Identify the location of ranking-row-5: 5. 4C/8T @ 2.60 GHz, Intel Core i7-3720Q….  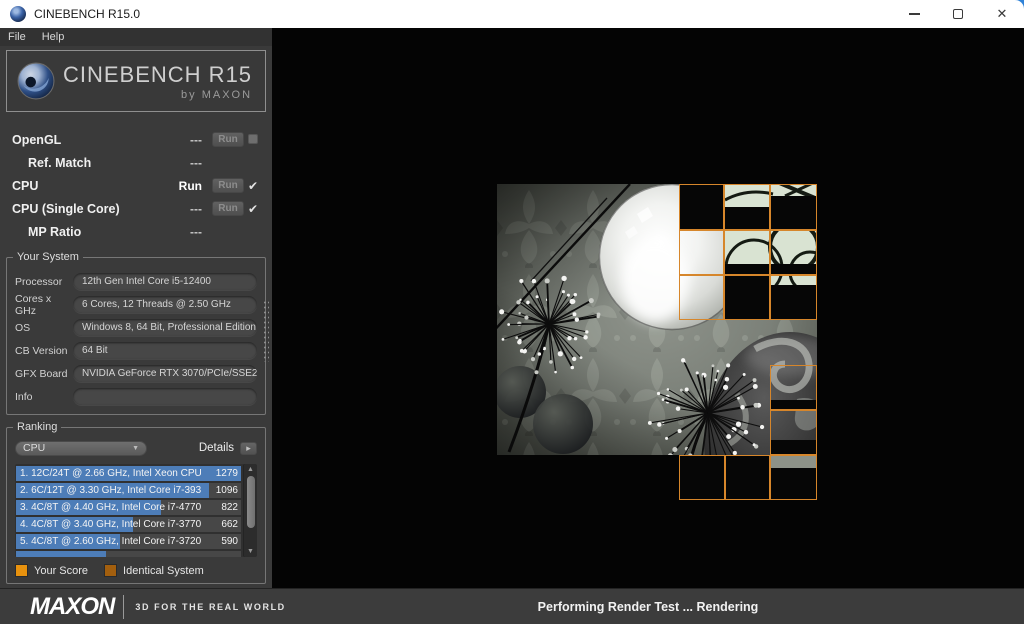
(128, 541).